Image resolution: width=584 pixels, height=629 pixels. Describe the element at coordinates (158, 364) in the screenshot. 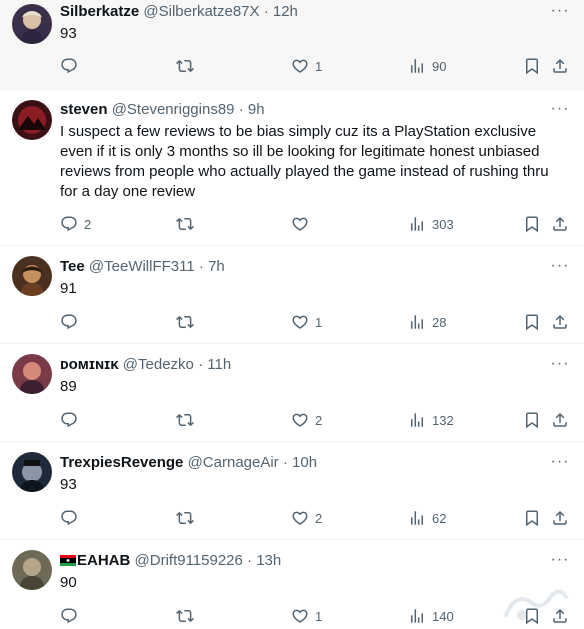

I see `user-handle: @Tedezko` at that location.